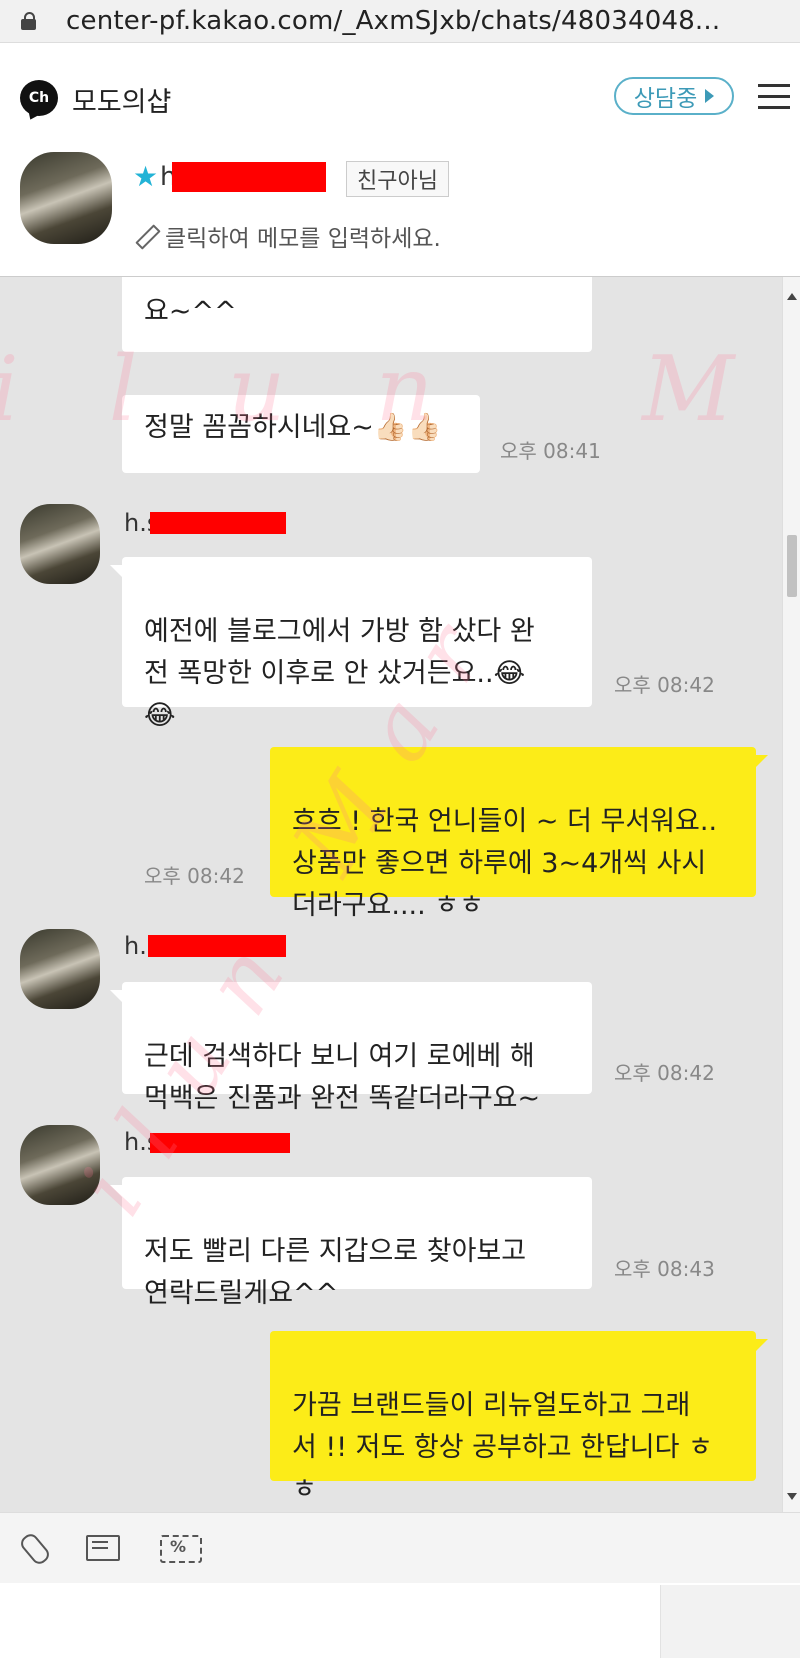  Describe the element at coordinates (400, 1547) in the screenshot. I see `message-toolbar: %` at that location.